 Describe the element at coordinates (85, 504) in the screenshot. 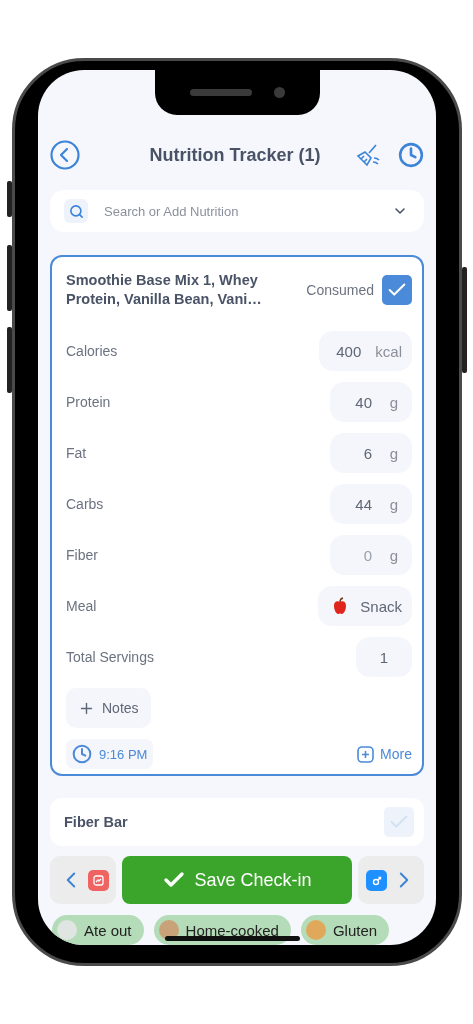

I see `field-label: Carbs` at that location.